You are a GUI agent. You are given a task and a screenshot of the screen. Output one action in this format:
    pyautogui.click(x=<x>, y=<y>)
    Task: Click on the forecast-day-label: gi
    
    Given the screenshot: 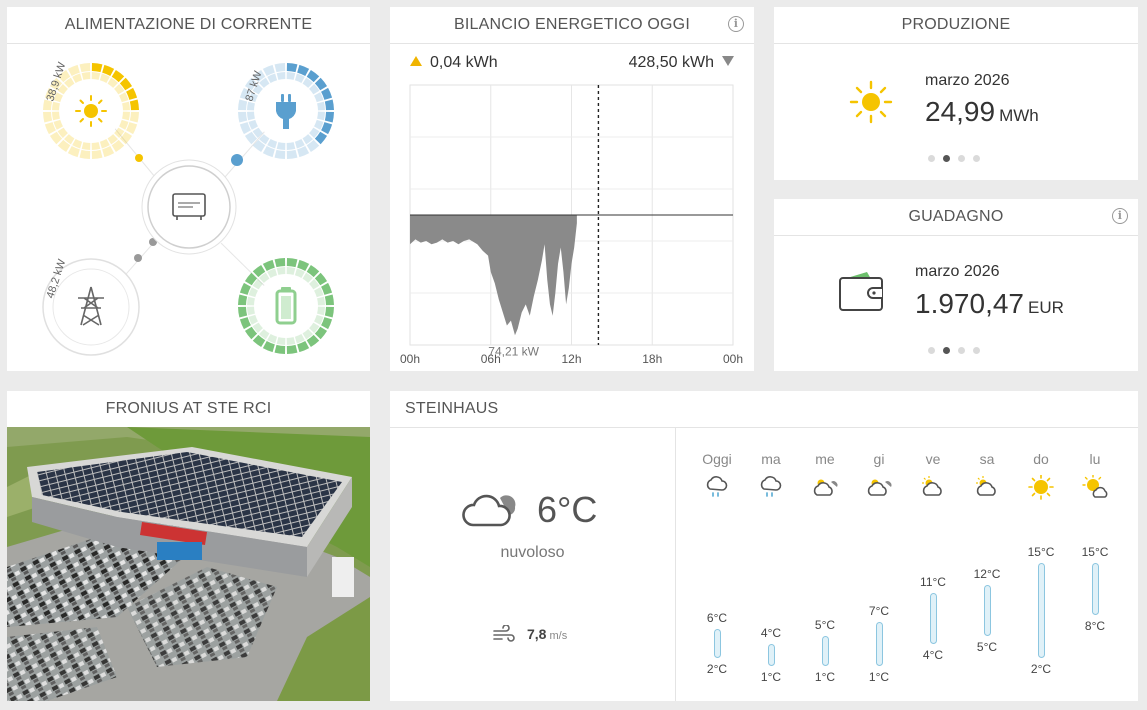 What is the action you would take?
    pyautogui.click(x=879, y=459)
    